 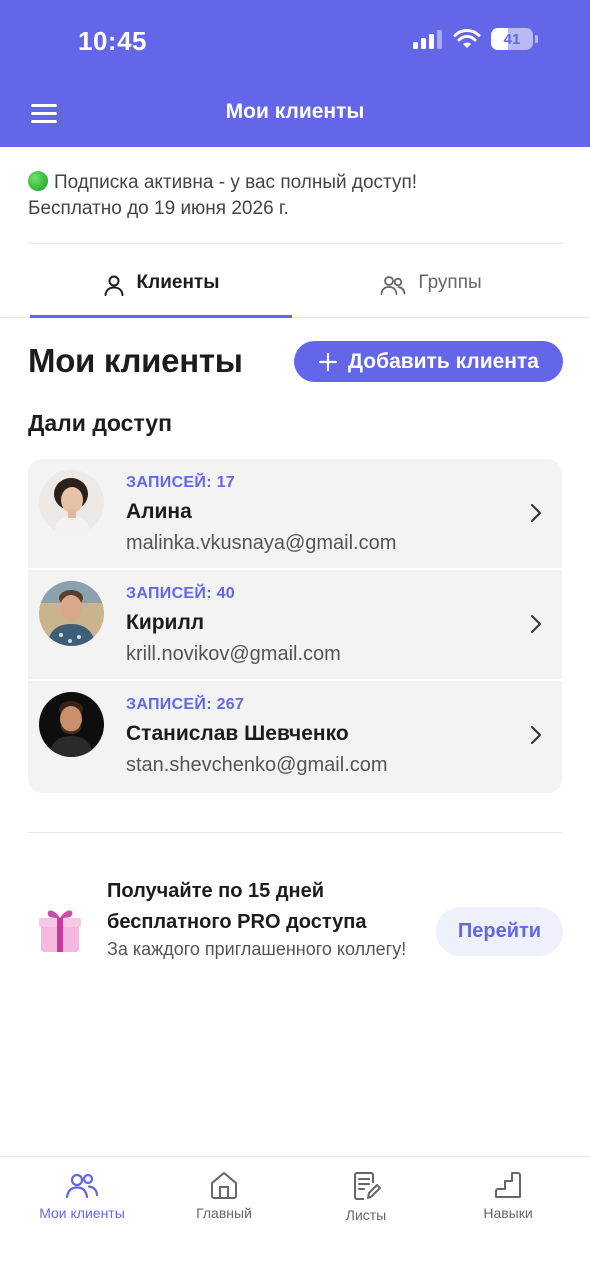 What do you see at coordinates (158, 208) in the screenshot?
I see `subscription-expiry: Бесплатно до 19 июня 2026 г.` at bounding box center [158, 208].